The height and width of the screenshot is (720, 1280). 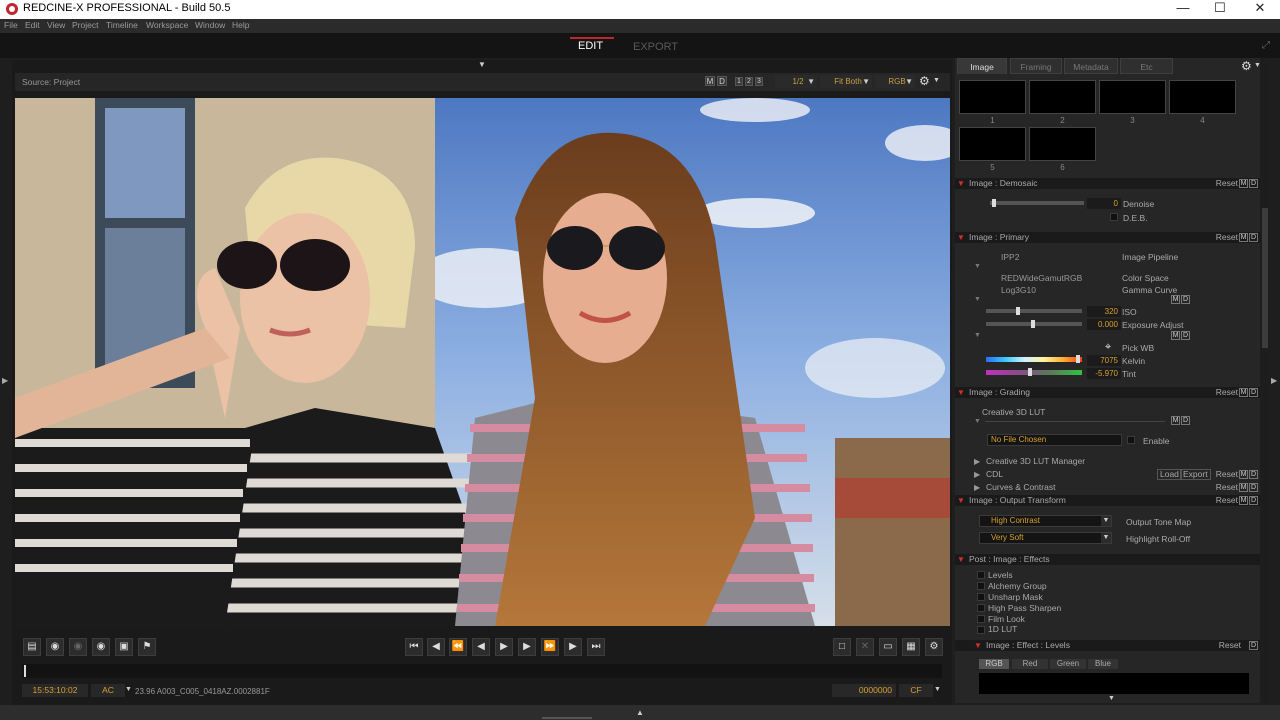 I want to click on timecode-display: 15:53:10:02, so click(x=55, y=690).